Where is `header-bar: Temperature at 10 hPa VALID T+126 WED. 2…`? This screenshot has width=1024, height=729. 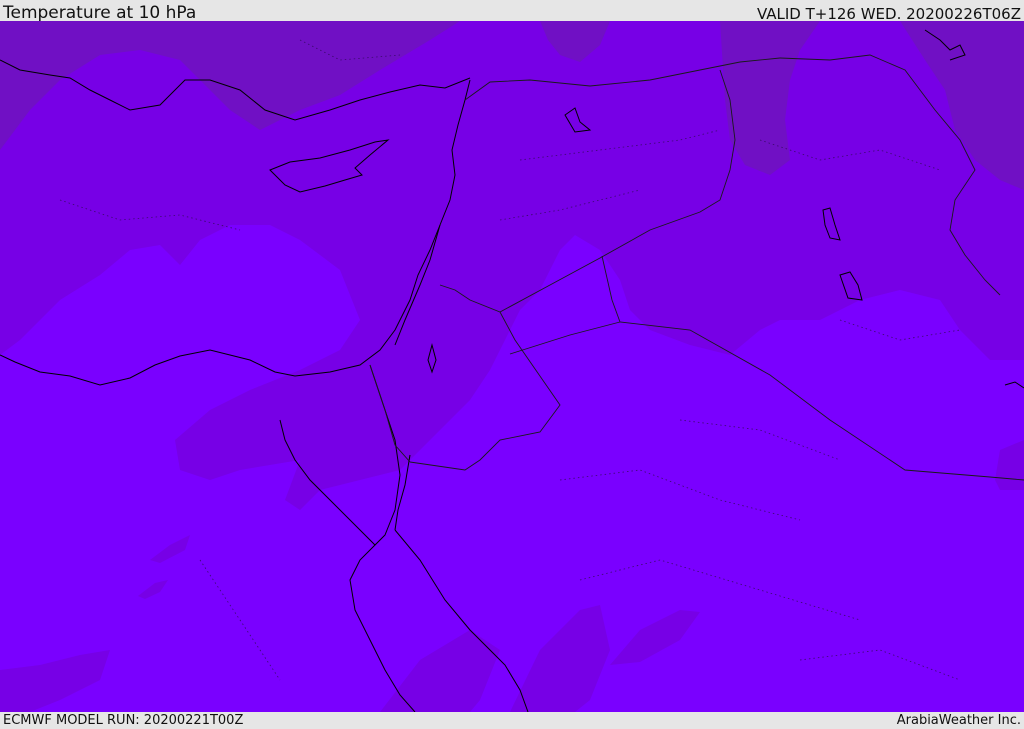
header-bar: Temperature at 10 hPa VALID T+126 WED. 2… is located at coordinates (512, 11).